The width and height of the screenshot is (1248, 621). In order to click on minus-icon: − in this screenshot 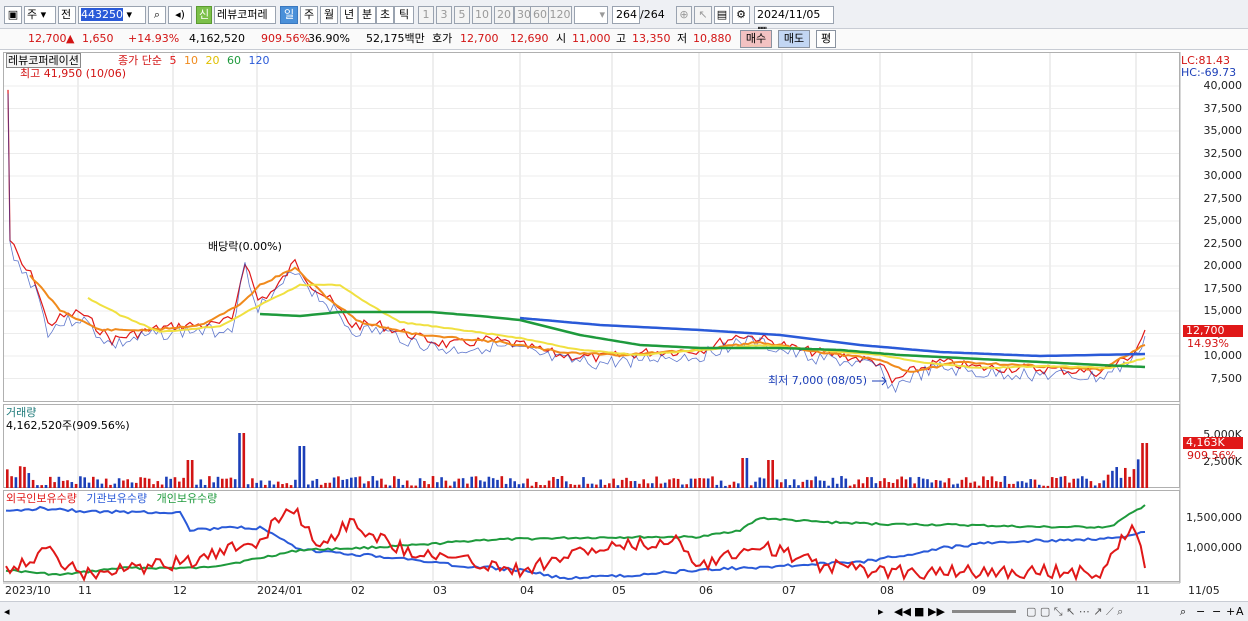, I will do `click(1200, 612)`.